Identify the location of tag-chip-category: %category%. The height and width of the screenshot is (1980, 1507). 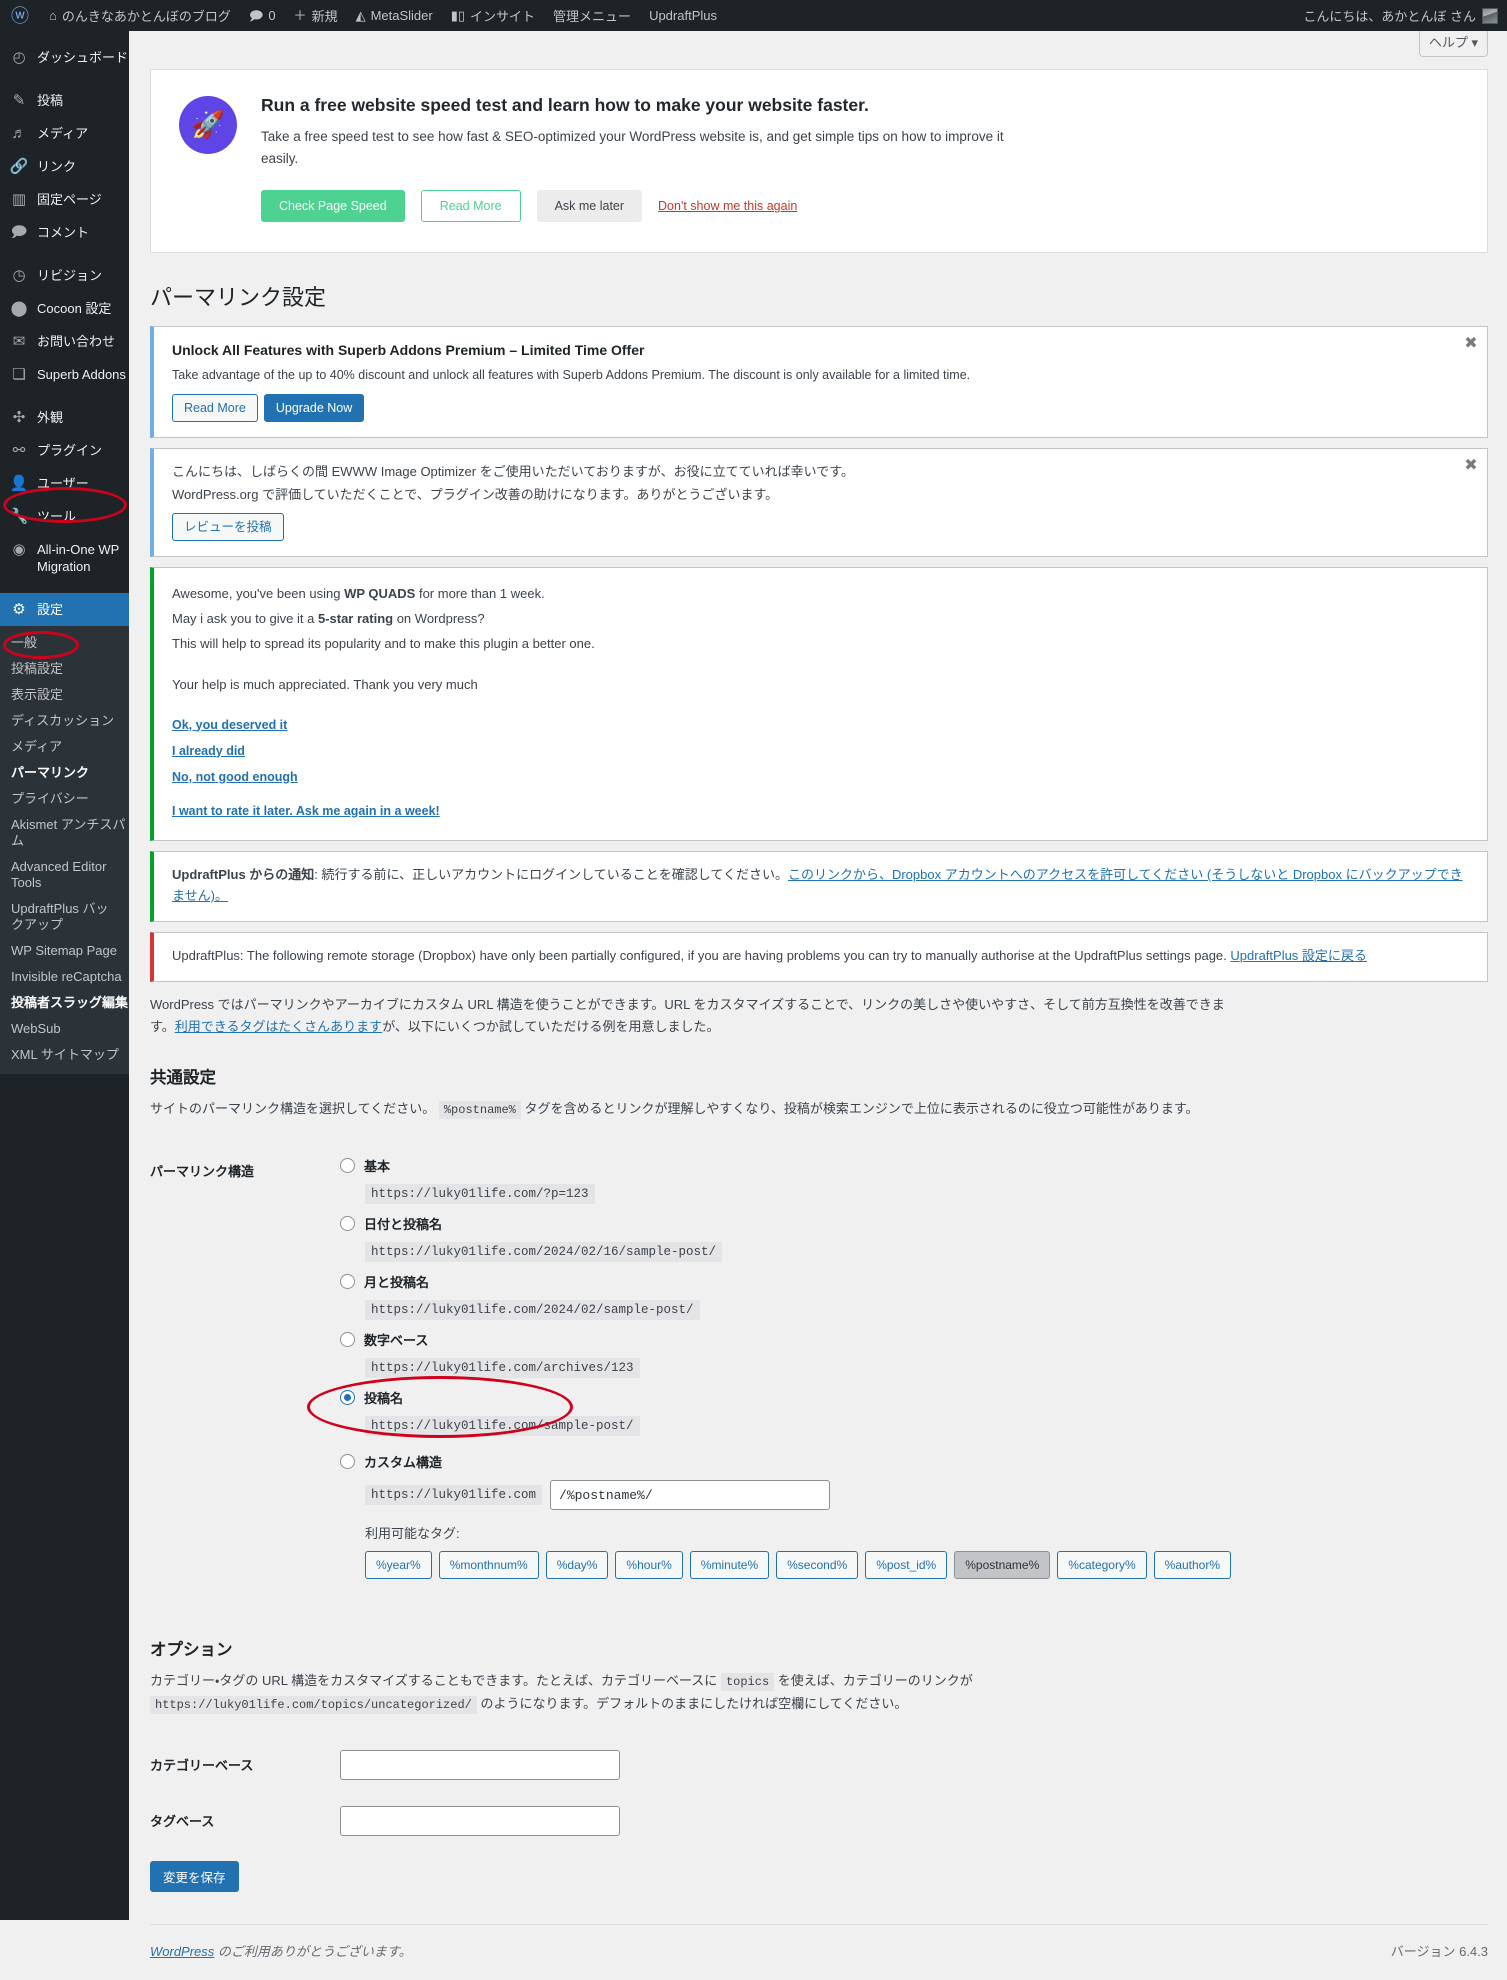
(1102, 1565).